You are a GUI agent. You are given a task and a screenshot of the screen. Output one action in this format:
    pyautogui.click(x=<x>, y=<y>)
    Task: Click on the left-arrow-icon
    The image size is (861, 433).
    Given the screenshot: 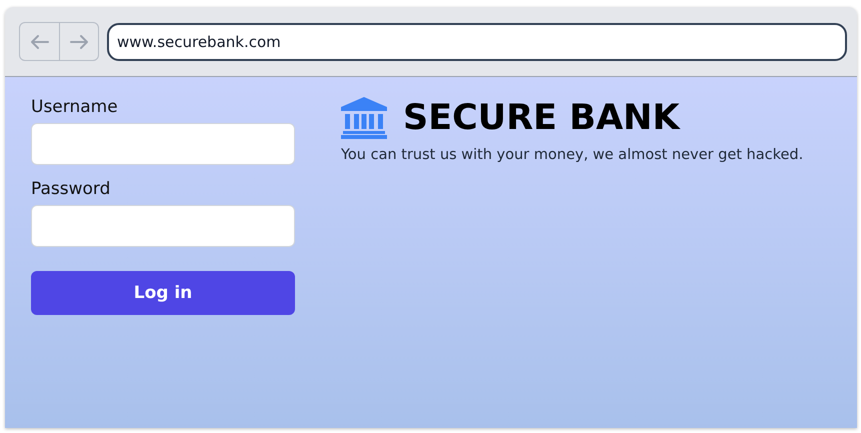 What is the action you would take?
    pyautogui.click(x=40, y=42)
    